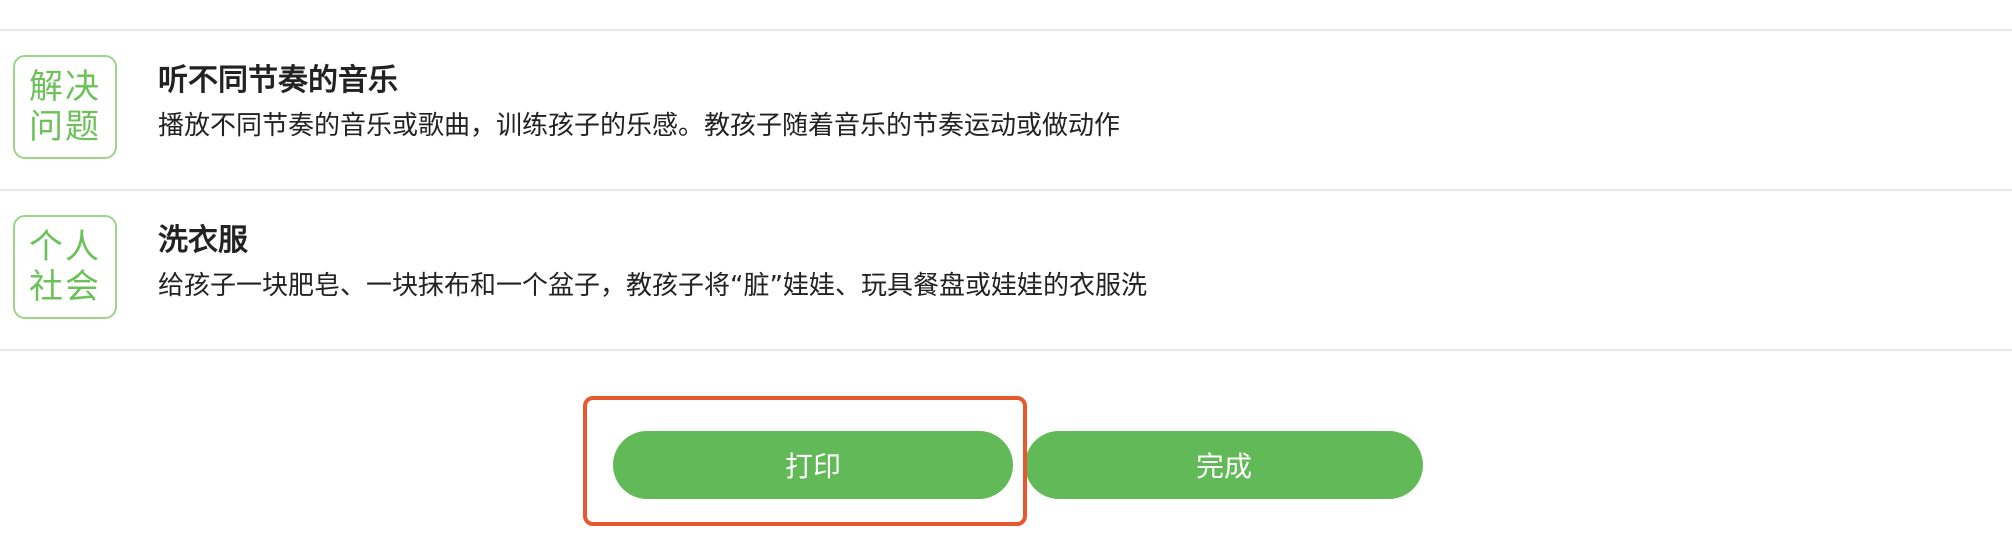  What do you see at coordinates (813, 465) in the screenshot?
I see `print-button: 打印` at bounding box center [813, 465].